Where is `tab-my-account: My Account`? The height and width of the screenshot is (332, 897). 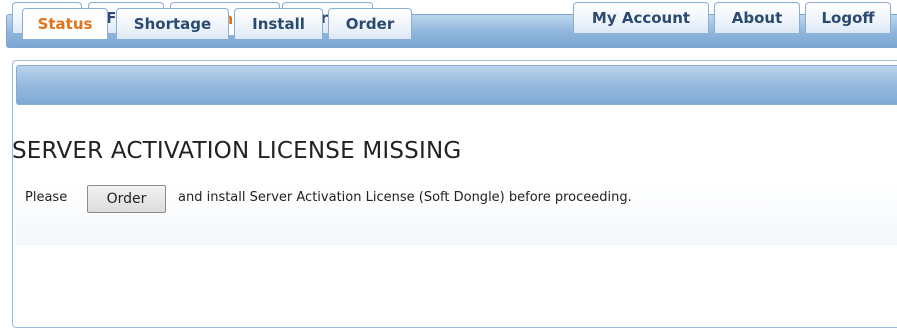 tab-my-account: My Account is located at coordinates (641, 17).